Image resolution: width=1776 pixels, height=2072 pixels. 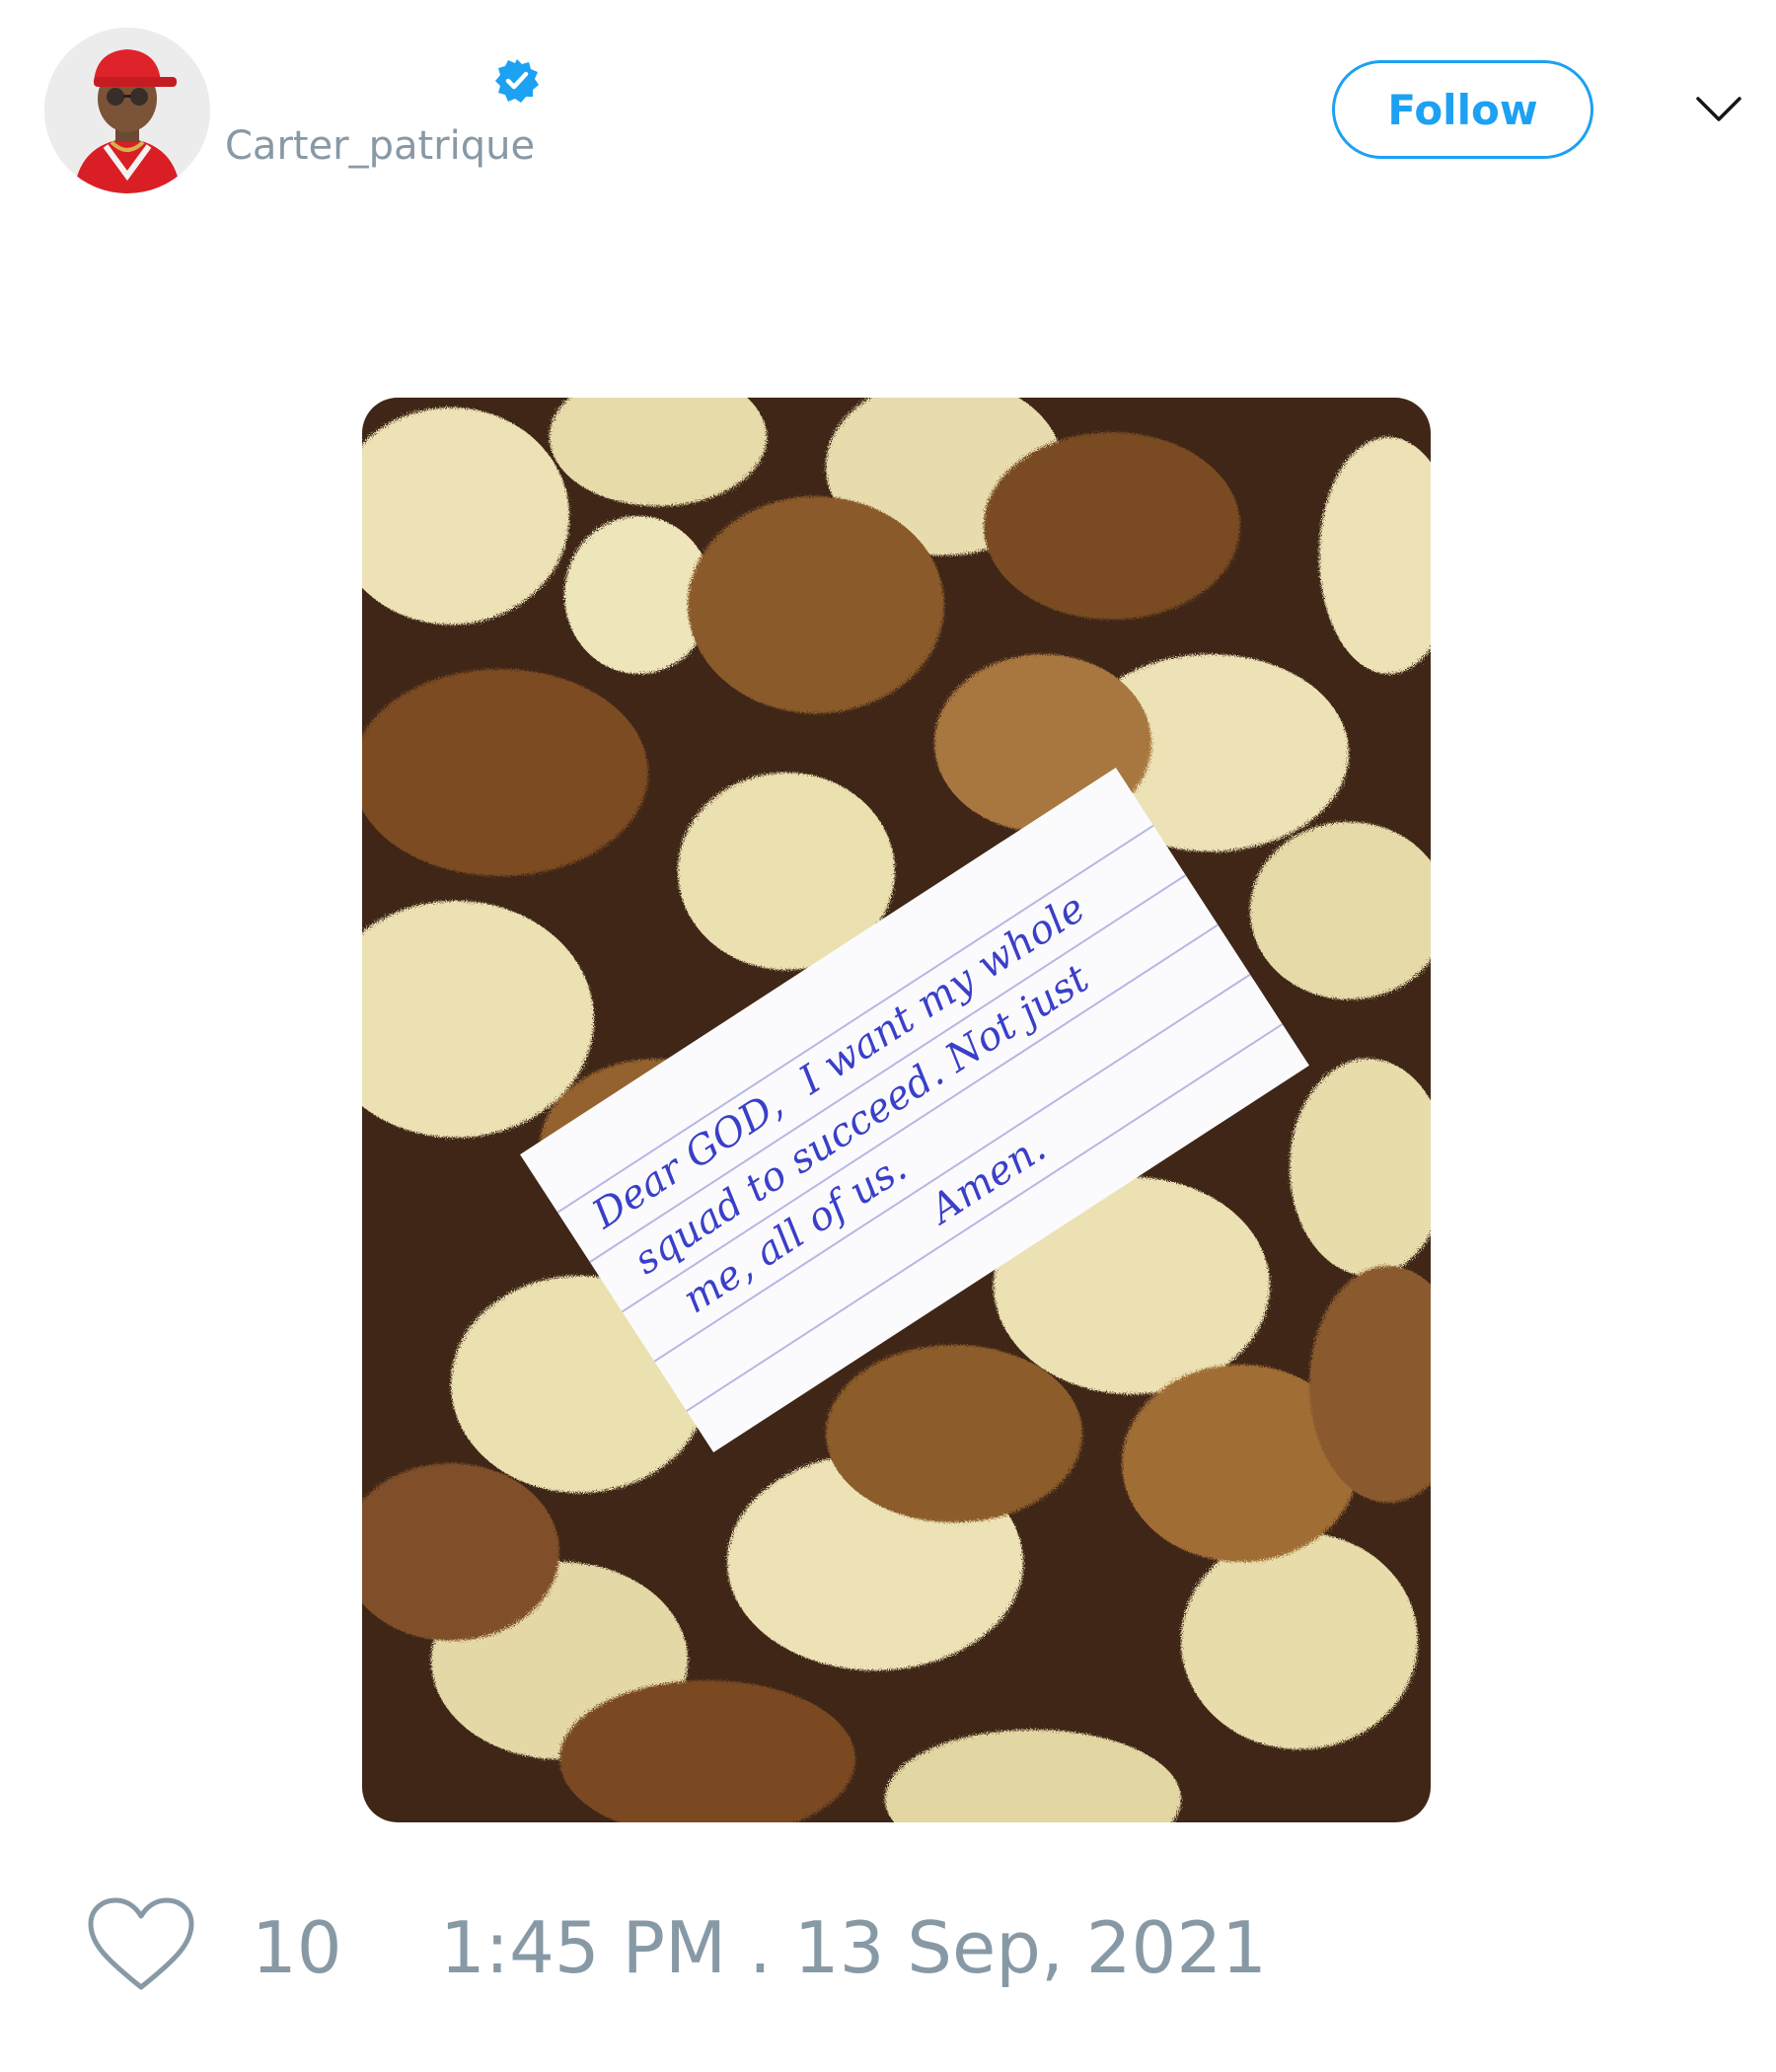 What do you see at coordinates (297, 1948) in the screenshot?
I see `like-count: 10` at bounding box center [297, 1948].